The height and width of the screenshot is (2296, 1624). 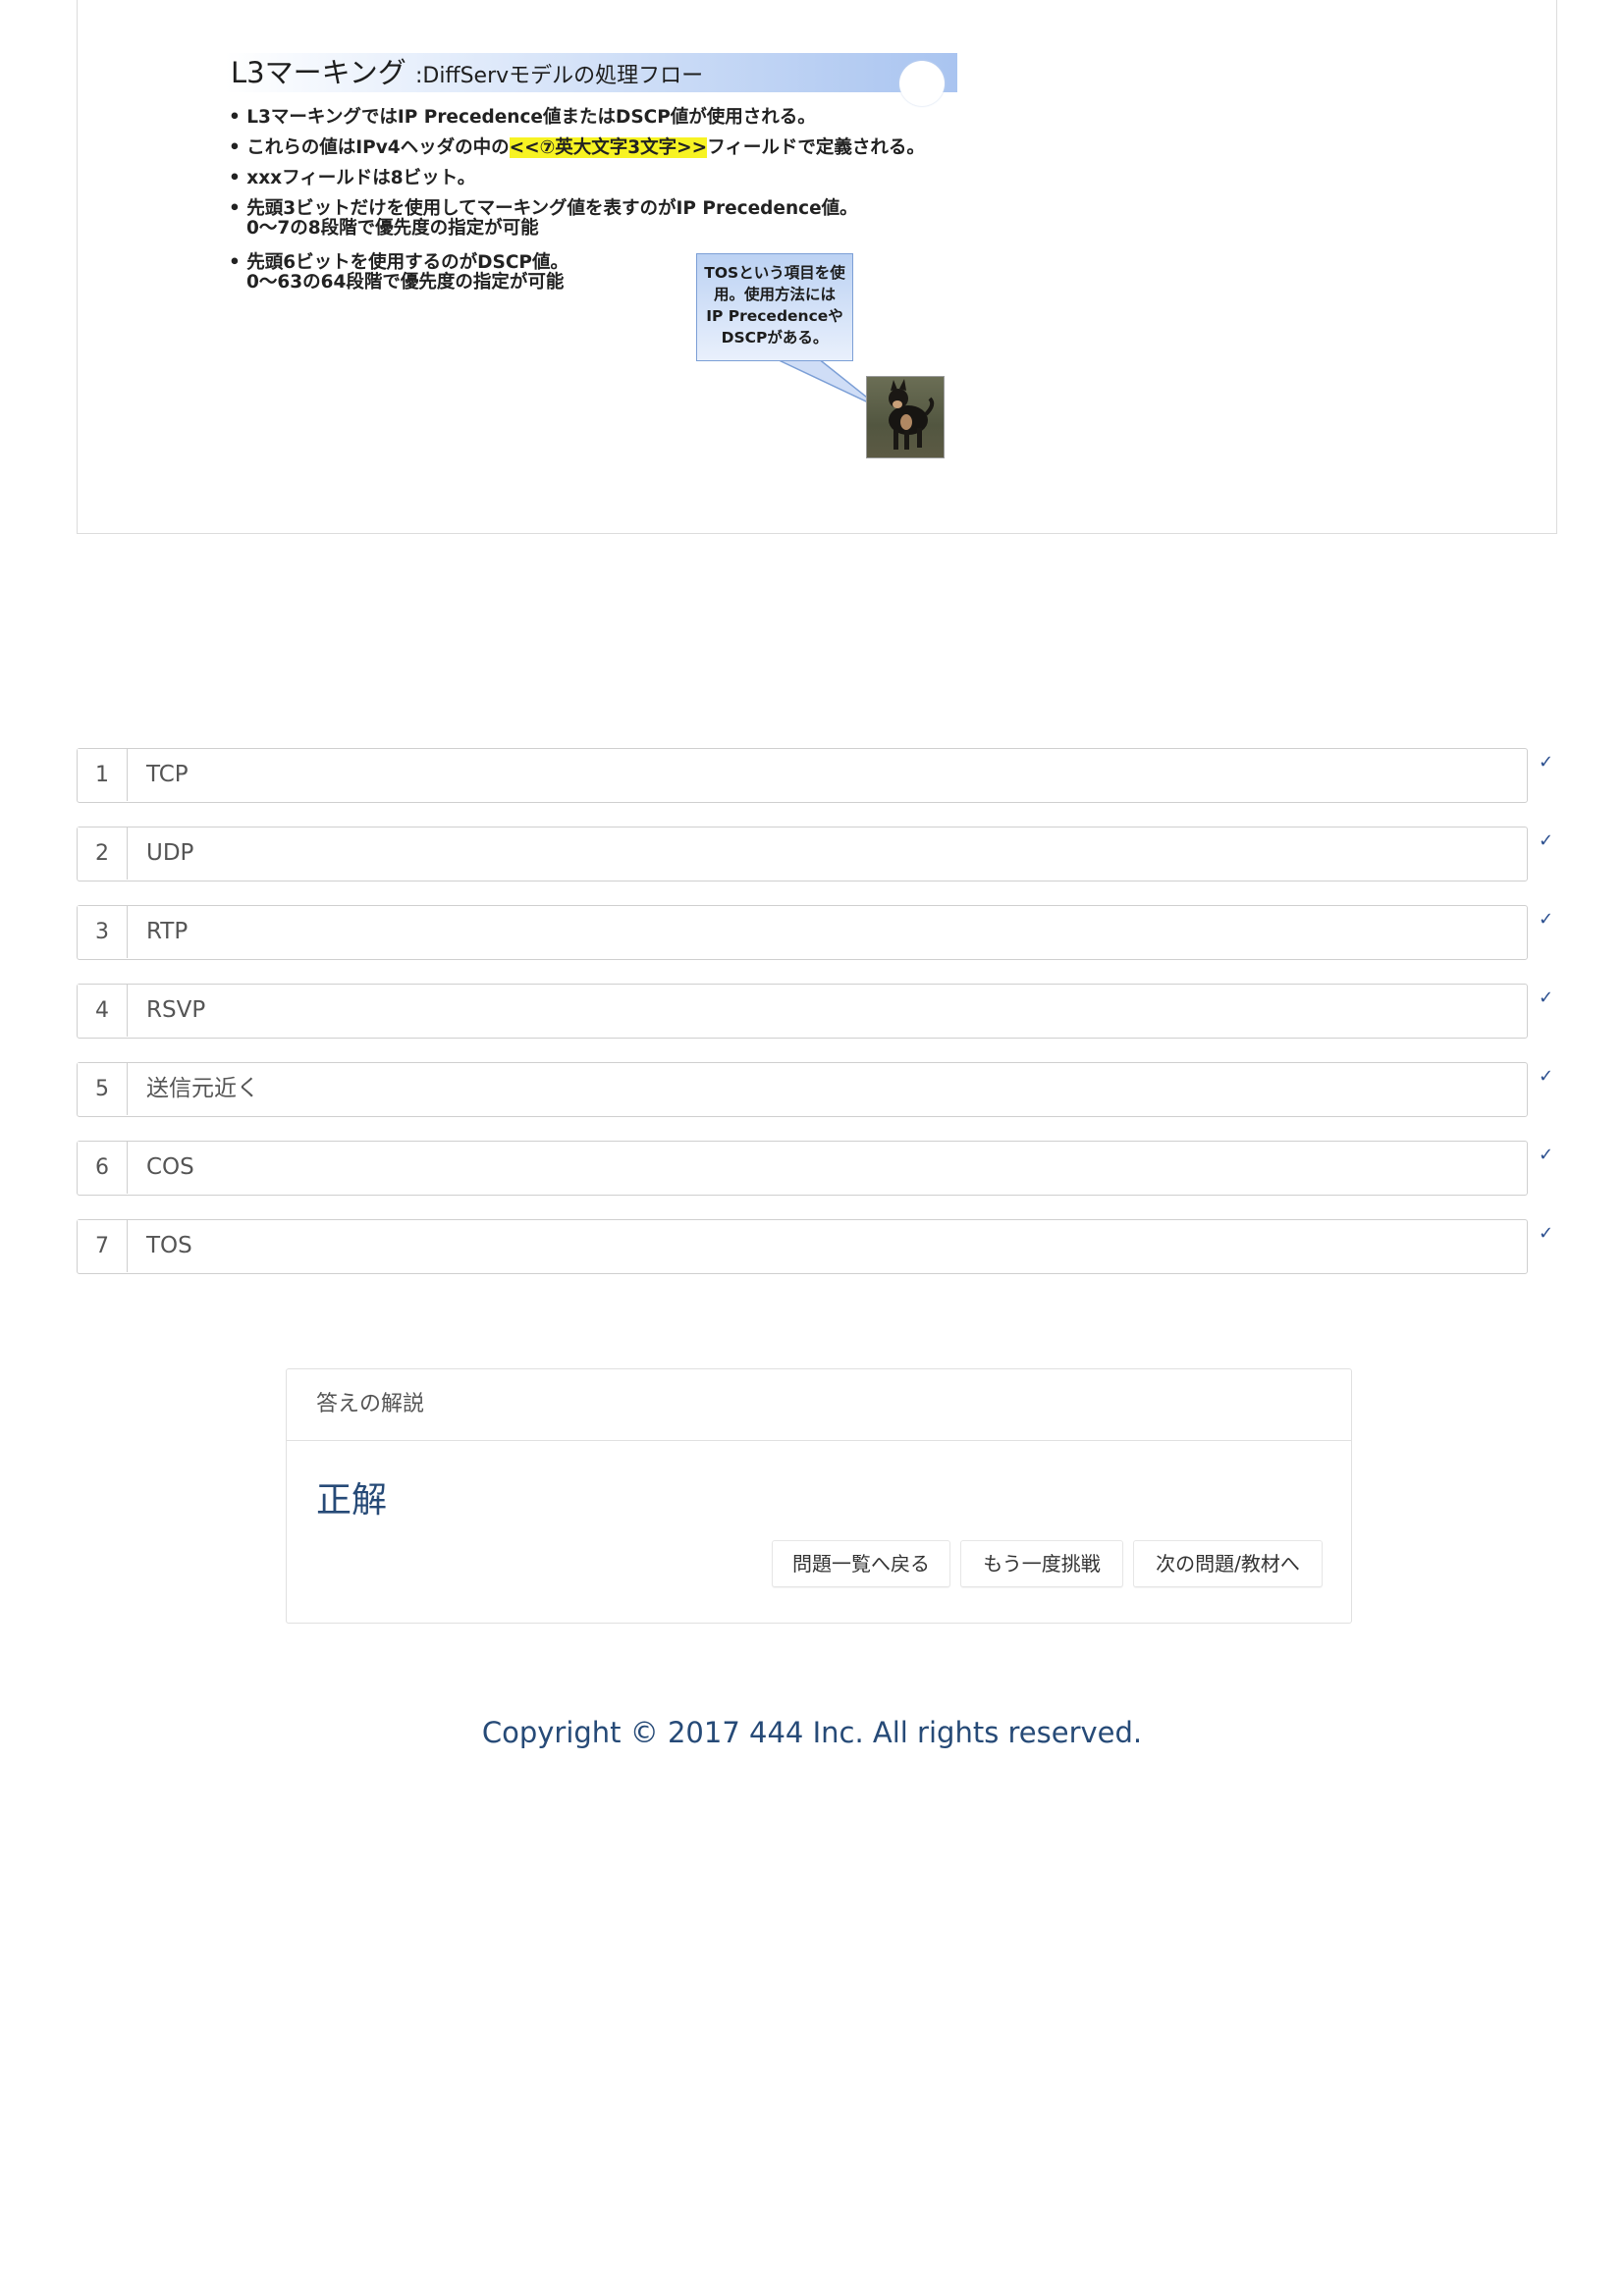 I want to click on speech-bubble-line: 用。使用方法には, so click(x=774, y=295).